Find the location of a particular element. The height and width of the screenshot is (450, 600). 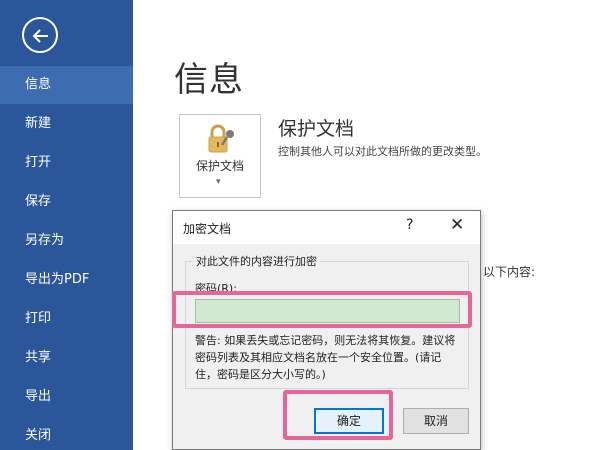

back-arrow-icon is located at coordinates (40, 36).